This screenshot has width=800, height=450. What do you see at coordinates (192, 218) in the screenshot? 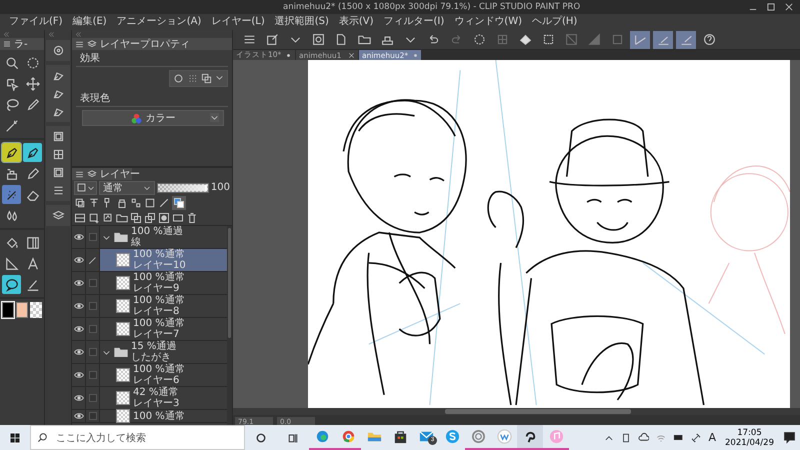
I see `trash-icon` at bounding box center [192, 218].